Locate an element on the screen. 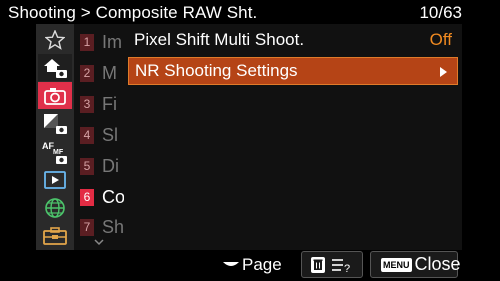 The image size is (500, 281). close-button: MENU Close is located at coordinates (415, 264).